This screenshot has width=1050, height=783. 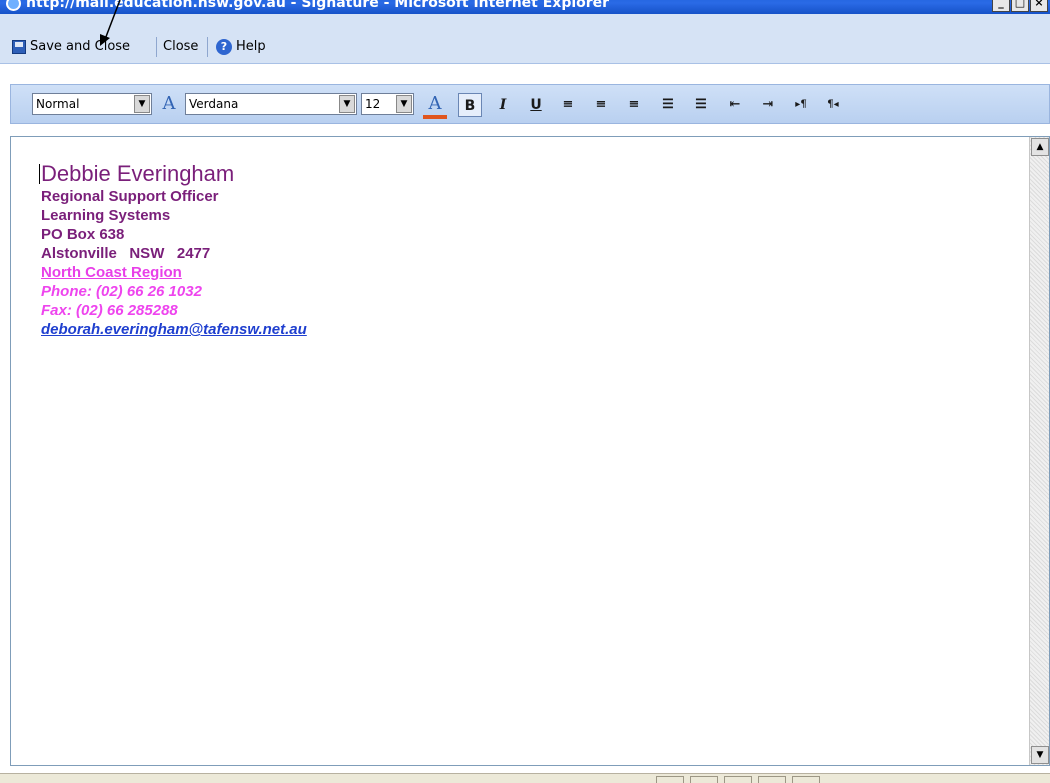 What do you see at coordinates (106, 215) in the screenshot?
I see `signature-department: Learning Systems` at bounding box center [106, 215].